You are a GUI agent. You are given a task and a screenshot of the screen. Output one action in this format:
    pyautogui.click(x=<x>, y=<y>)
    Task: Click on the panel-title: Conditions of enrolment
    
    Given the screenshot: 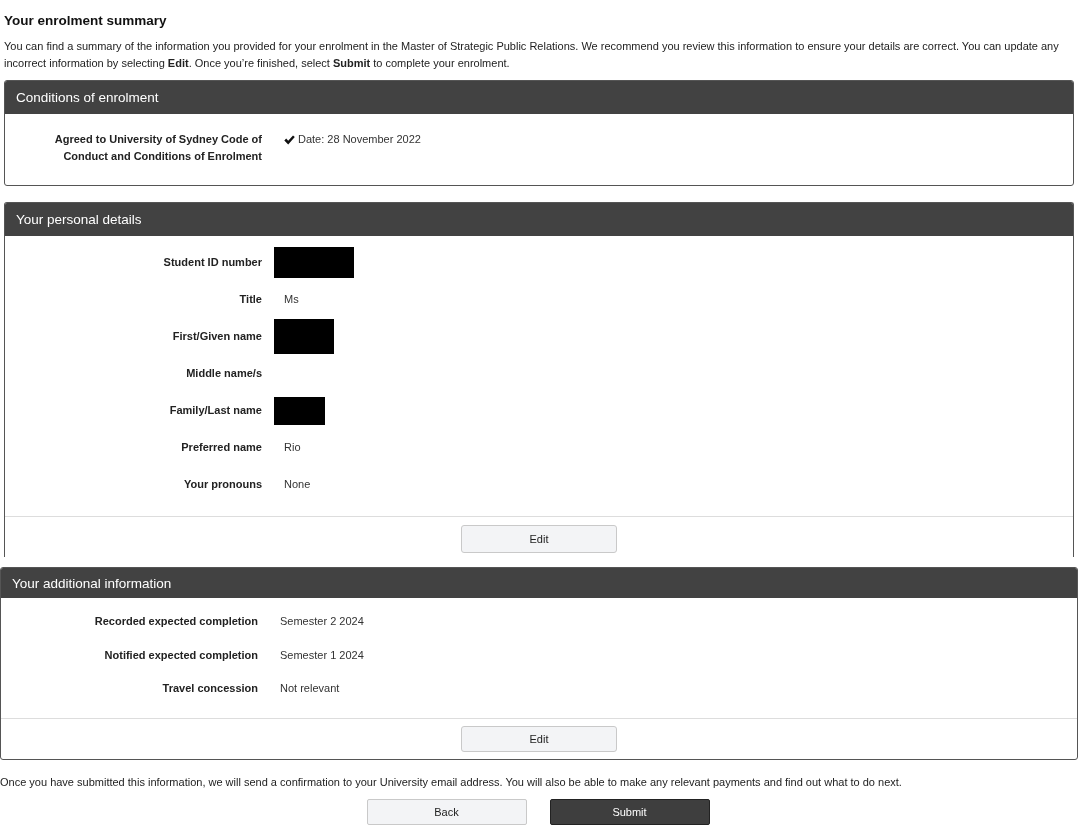 What is the action you would take?
    pyautogui.click(x=87, y=97)
    